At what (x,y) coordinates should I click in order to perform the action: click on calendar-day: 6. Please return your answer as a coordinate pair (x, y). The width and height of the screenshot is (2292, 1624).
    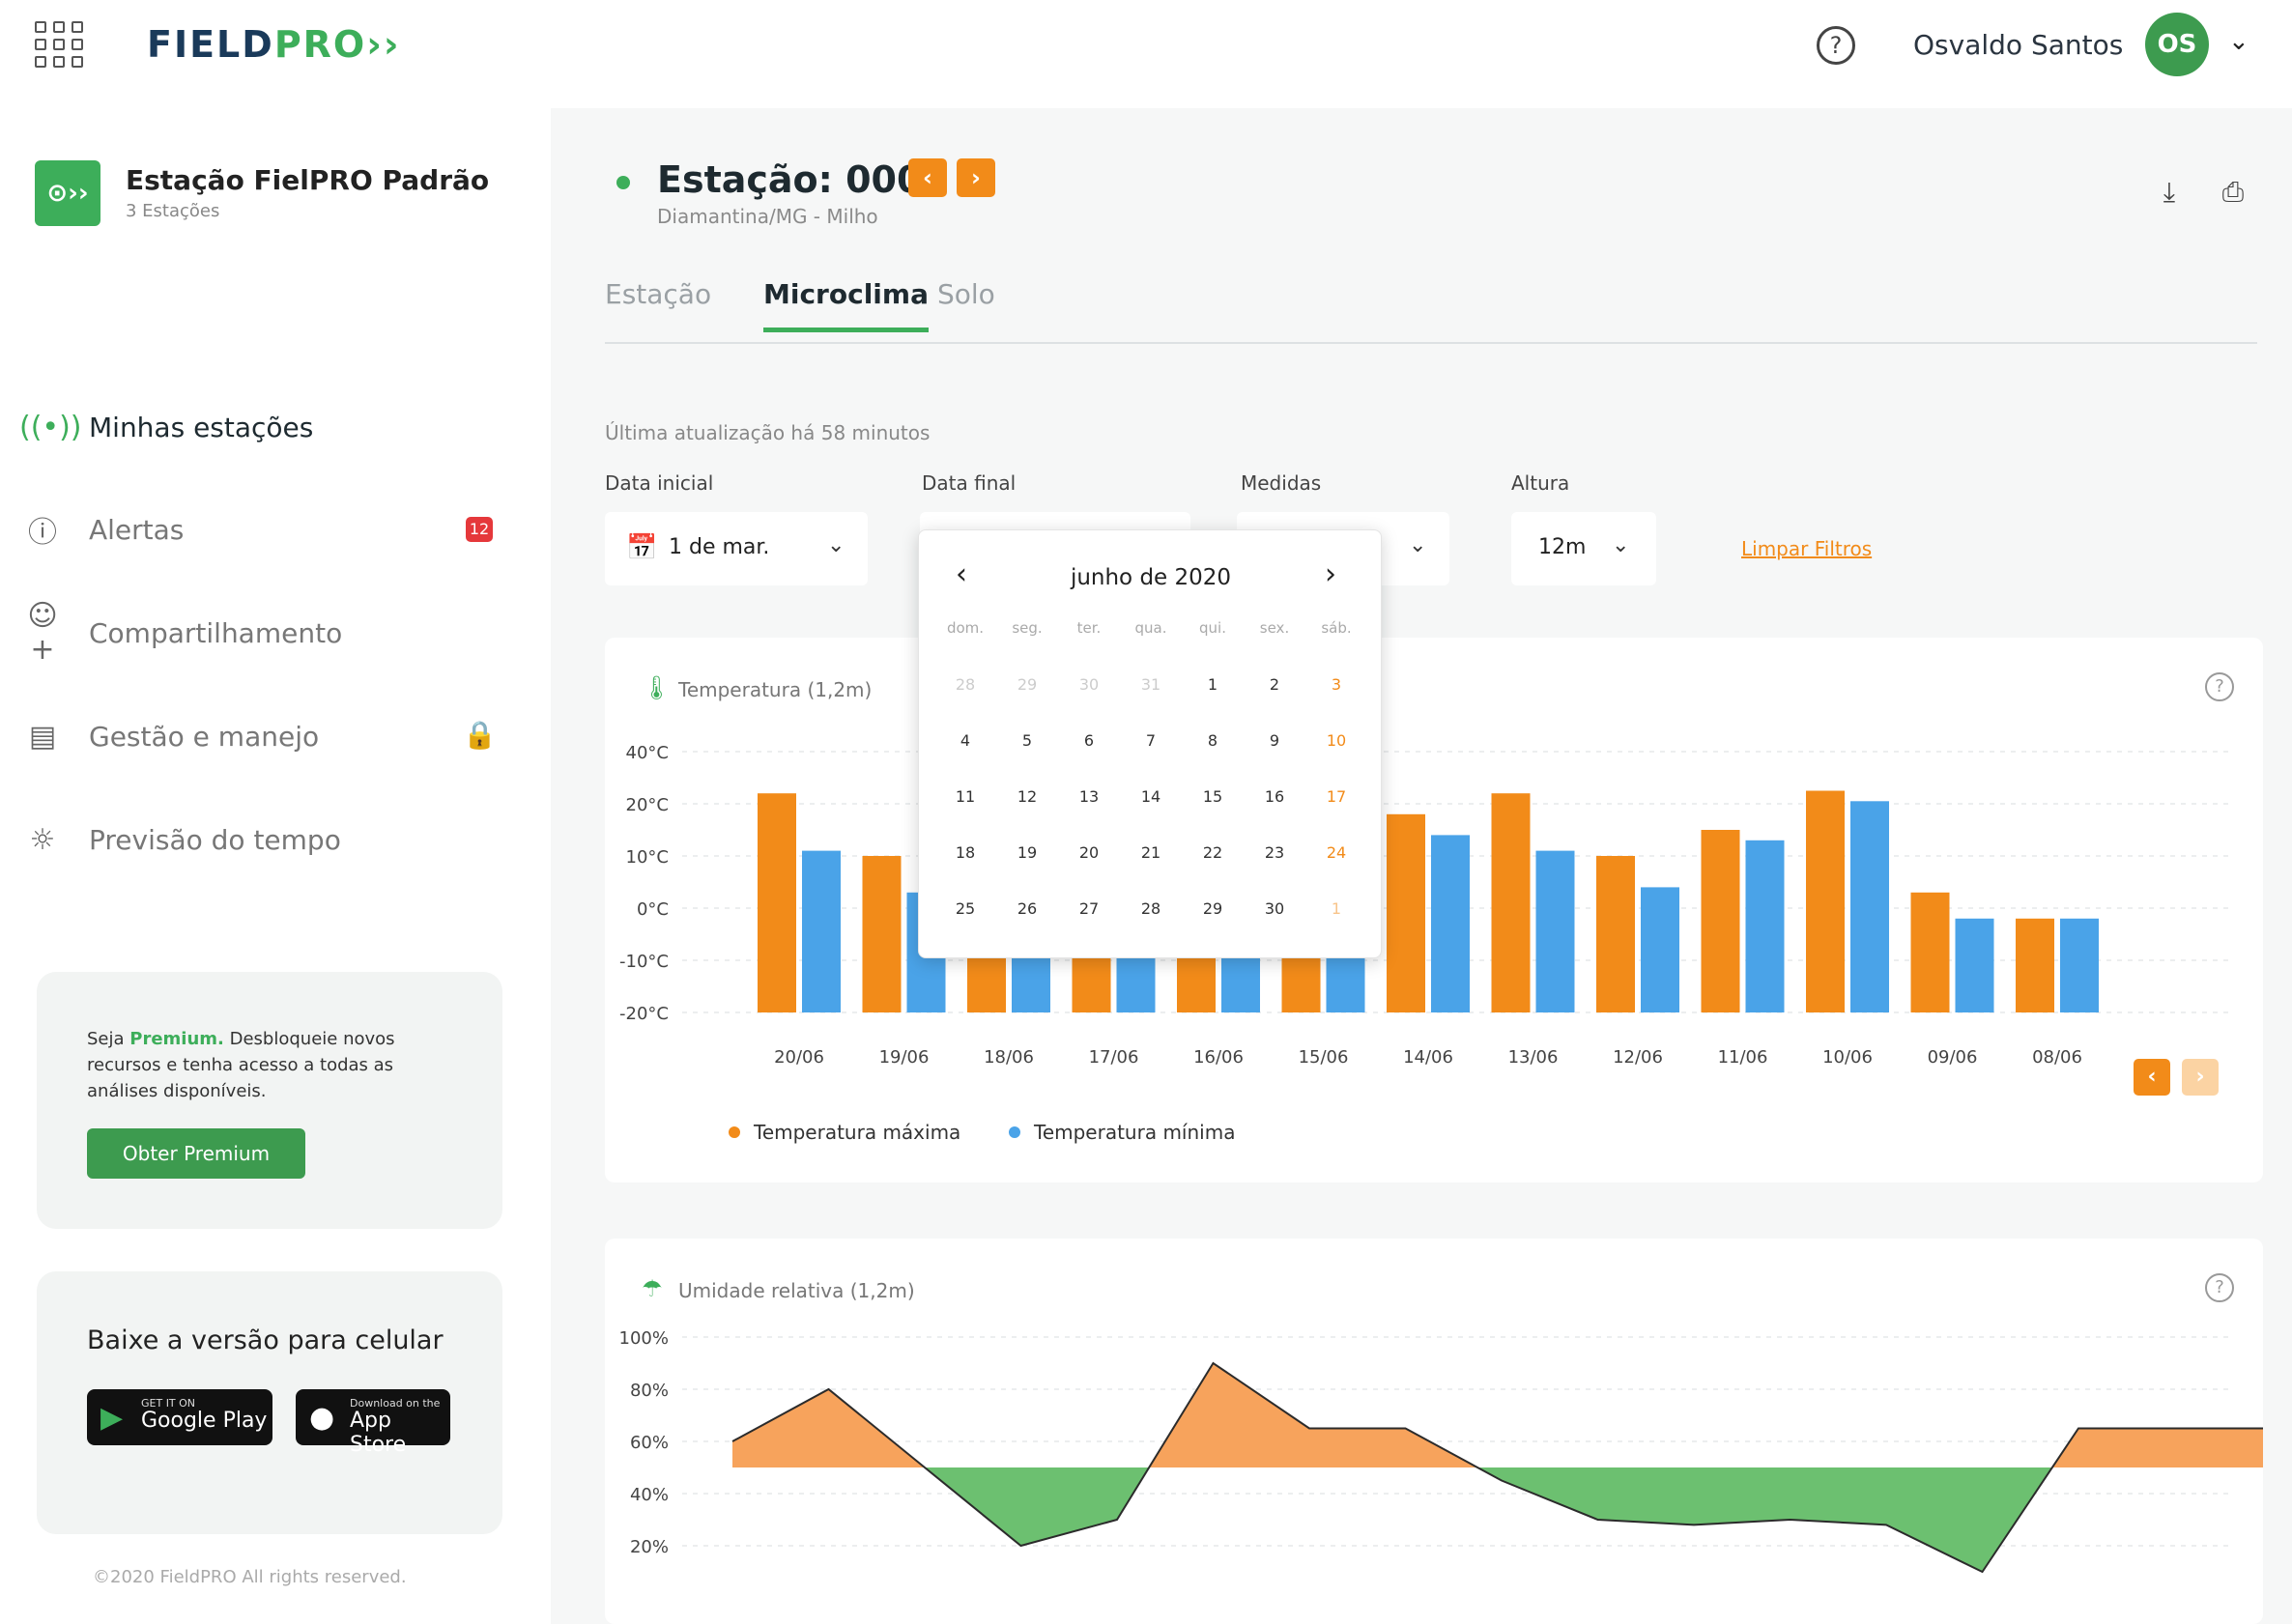
    Looking at the image, I should click on (1089, 740).